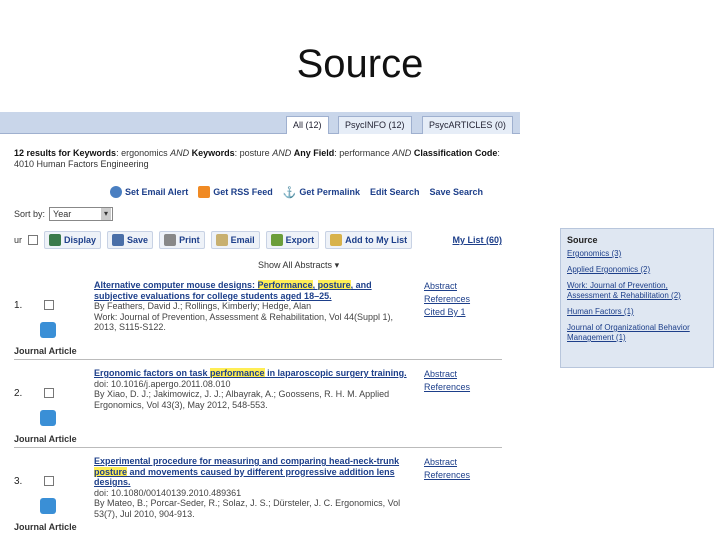  Describe the element at coordinates (336, 240) in the screenshot. I see `folder-icon` at that location.